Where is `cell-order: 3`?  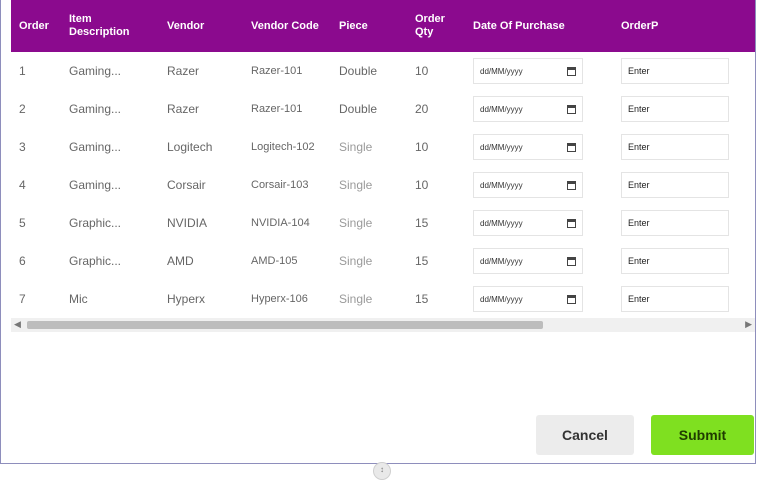 cell-order: 3 is located at coordinates (22, 147).